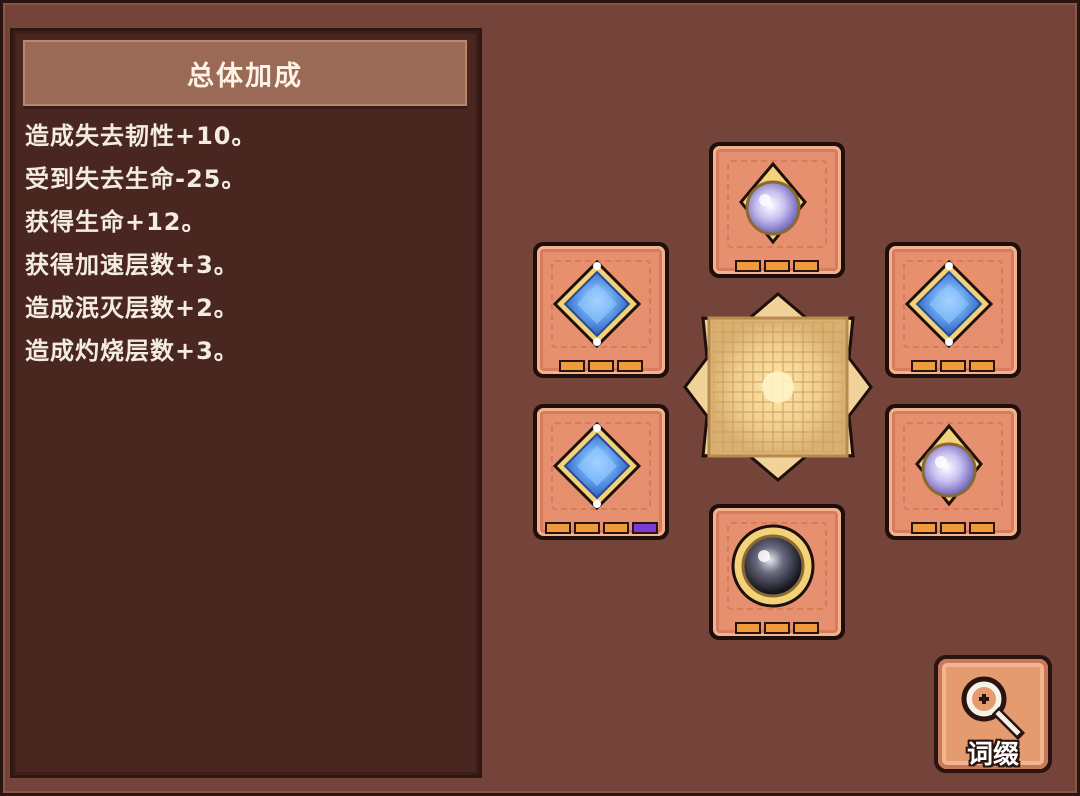  I want to click on bonus-item: 受到失去生命-25。, so click(136, 179).